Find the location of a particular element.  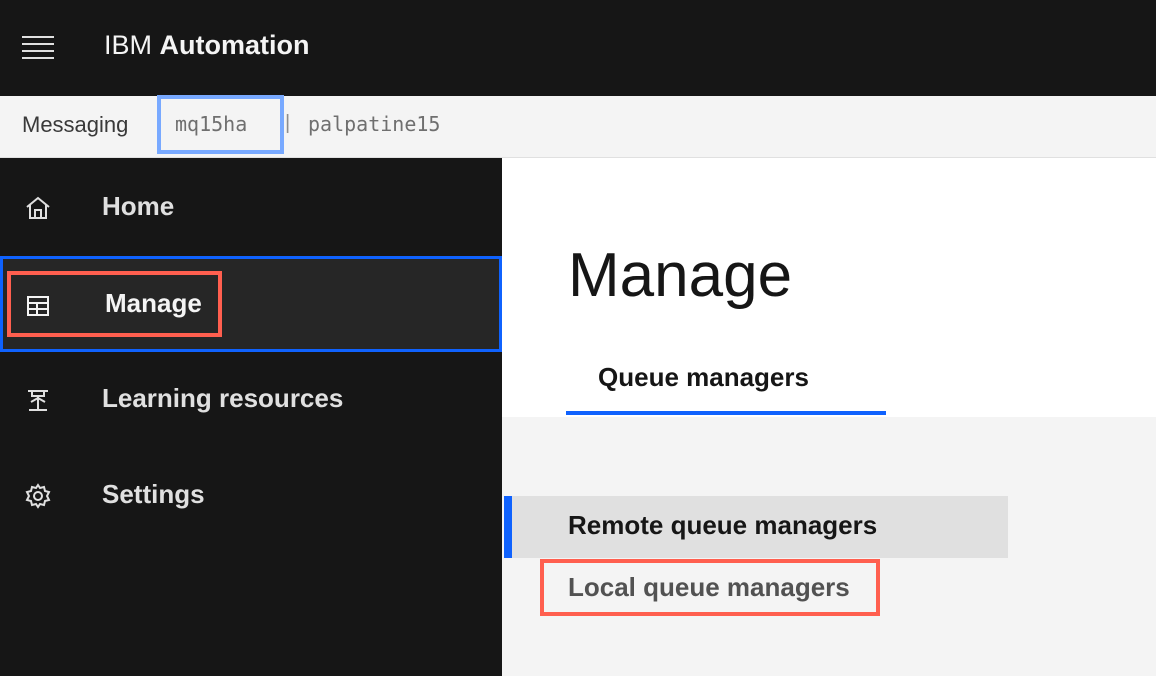

manage-annotation-box is located at coordinates (114, 304).